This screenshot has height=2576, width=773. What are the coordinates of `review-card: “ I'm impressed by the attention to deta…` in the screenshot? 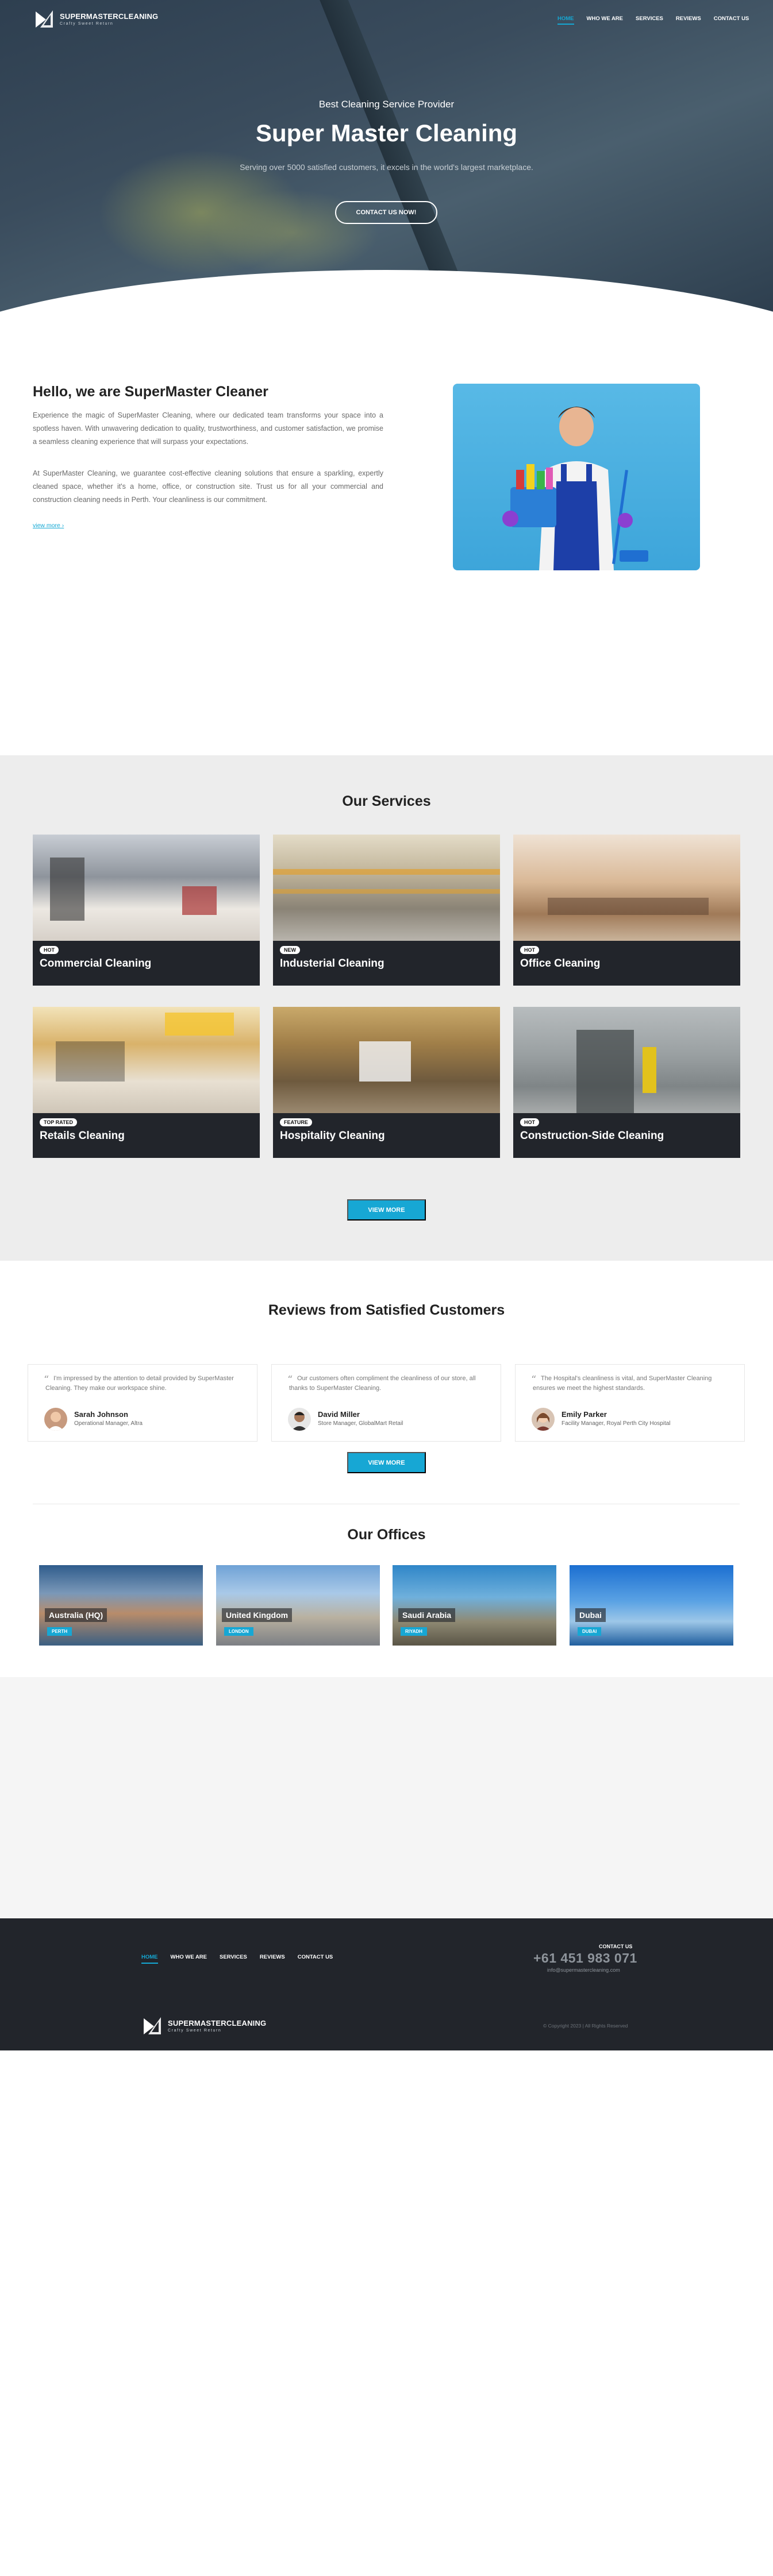 It's located at (143, 1403).